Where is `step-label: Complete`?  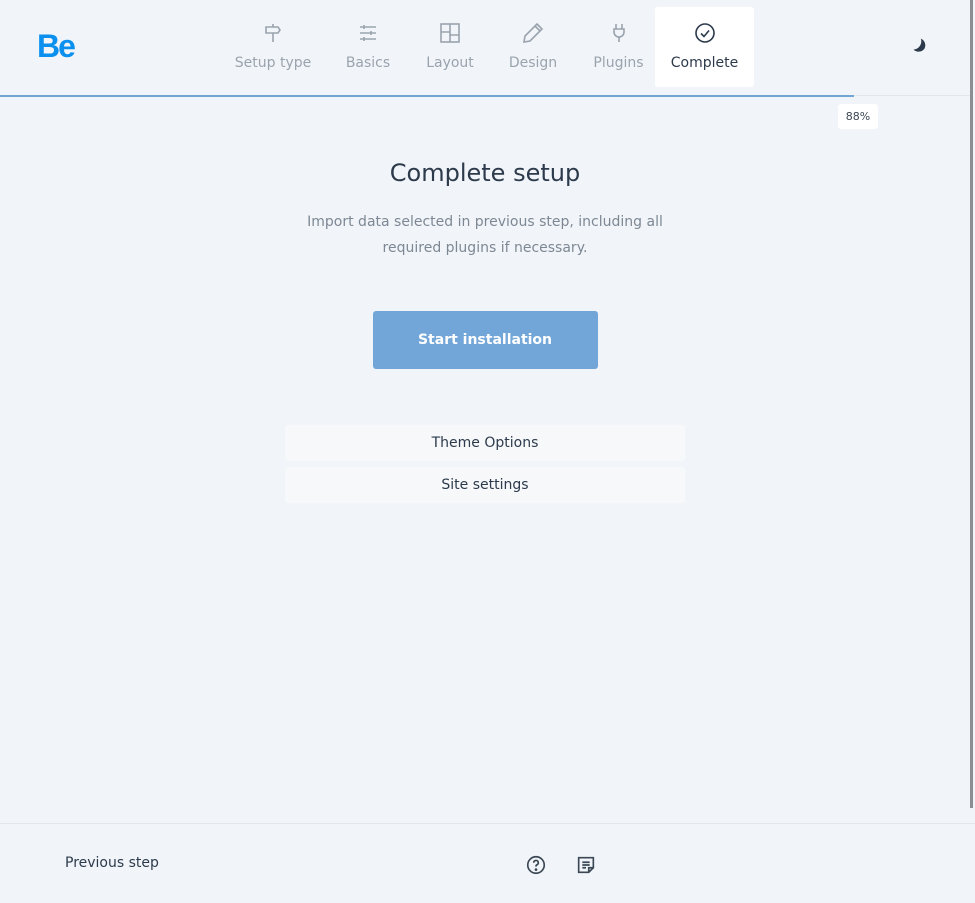
step-label: Complete is located at coordinates (704, 63).